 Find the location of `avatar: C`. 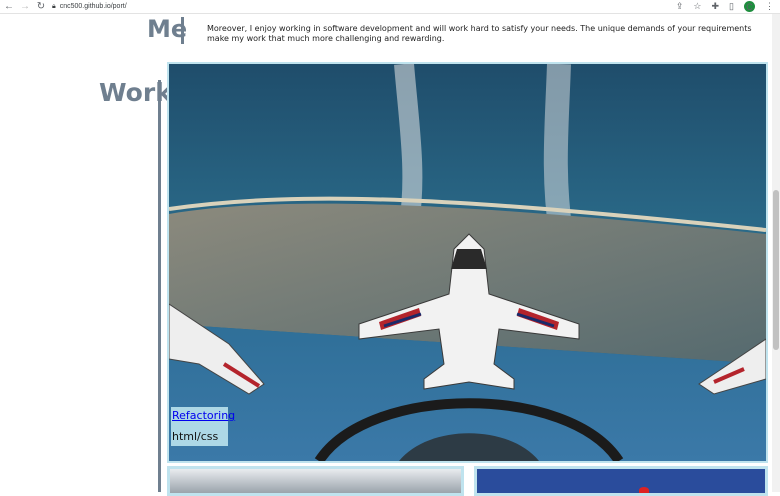

avatar: C is located at coordinates (749, 6).